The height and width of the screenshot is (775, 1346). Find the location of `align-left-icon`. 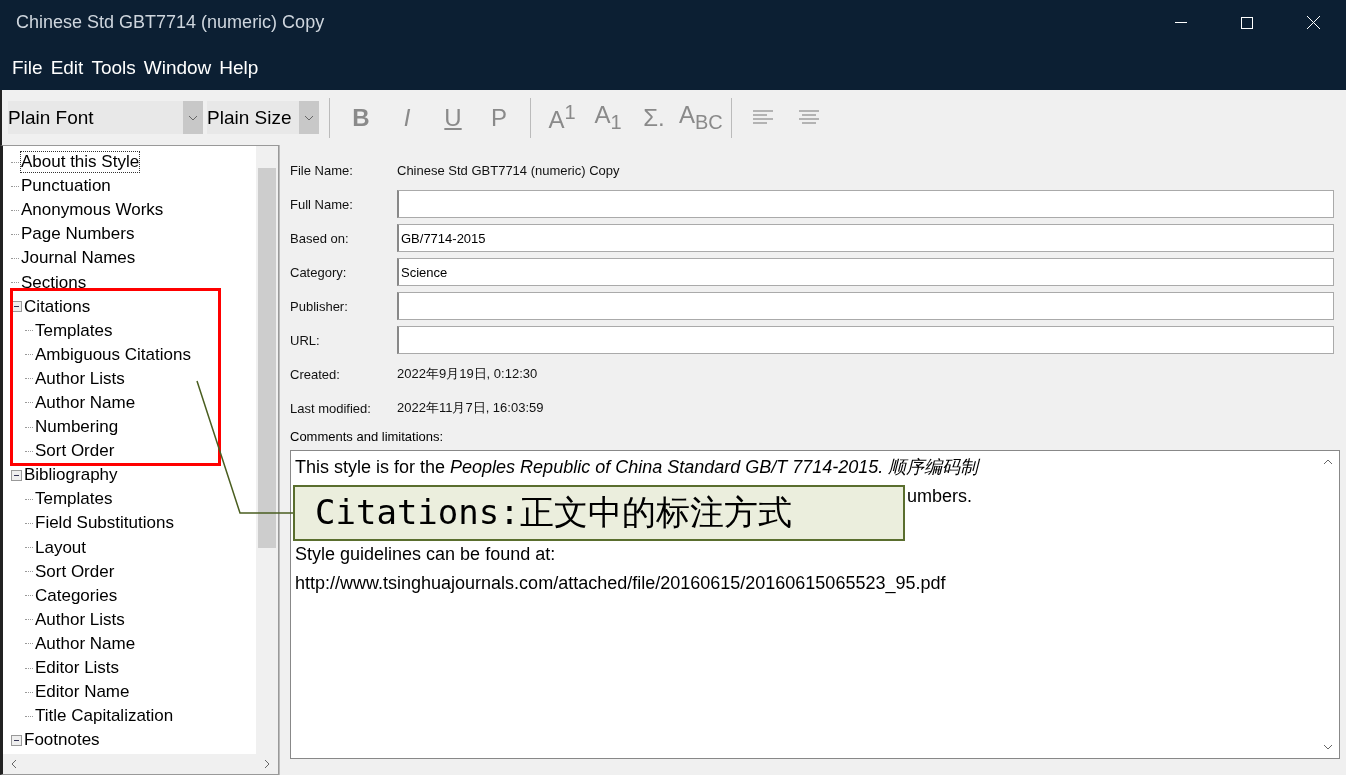

align-left-icon is located at coordinates (763, 117).